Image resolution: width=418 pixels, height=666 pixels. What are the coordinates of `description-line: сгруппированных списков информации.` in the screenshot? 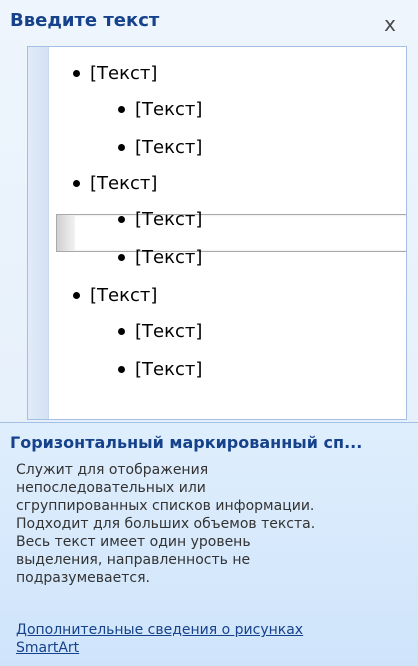 It's located at (165, 506).